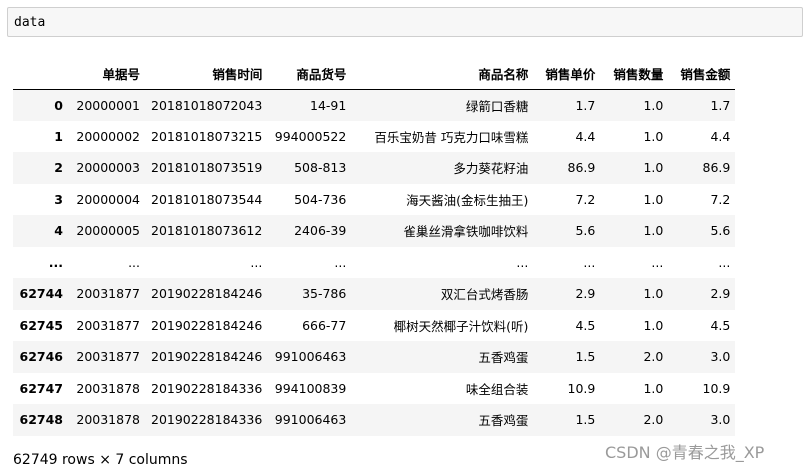 The width and height of the screenshot is (805, 472). Describe the element at coordinates (720, 136) in the screenshot. I see `cell-amount: 4.4` at that location.